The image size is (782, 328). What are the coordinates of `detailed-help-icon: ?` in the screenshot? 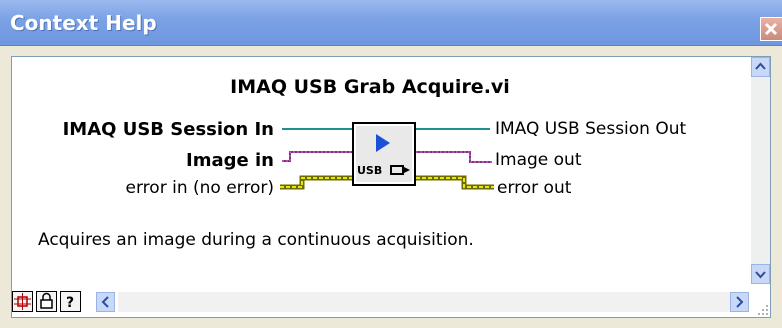 It's located at (70, 303).